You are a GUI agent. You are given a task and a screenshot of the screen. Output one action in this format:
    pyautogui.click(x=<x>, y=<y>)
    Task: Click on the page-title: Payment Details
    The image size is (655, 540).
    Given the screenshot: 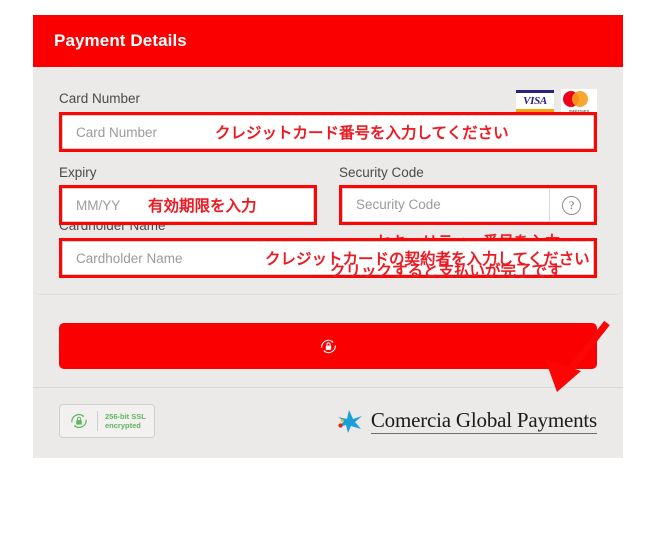 What is the action you would take?
    pyautogui.click(x=120, y=40)
    